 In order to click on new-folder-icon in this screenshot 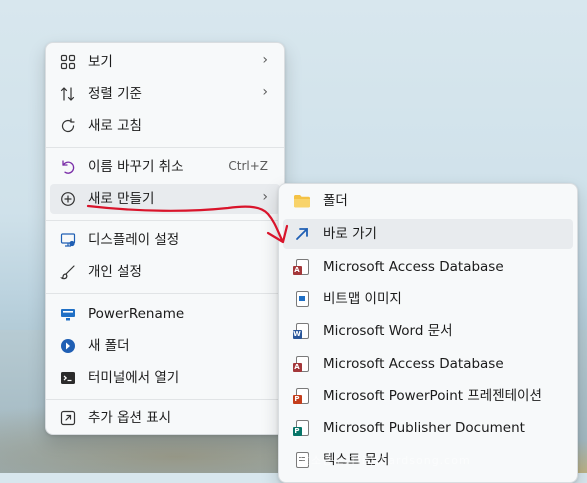, I will do `click(68, 346)`.